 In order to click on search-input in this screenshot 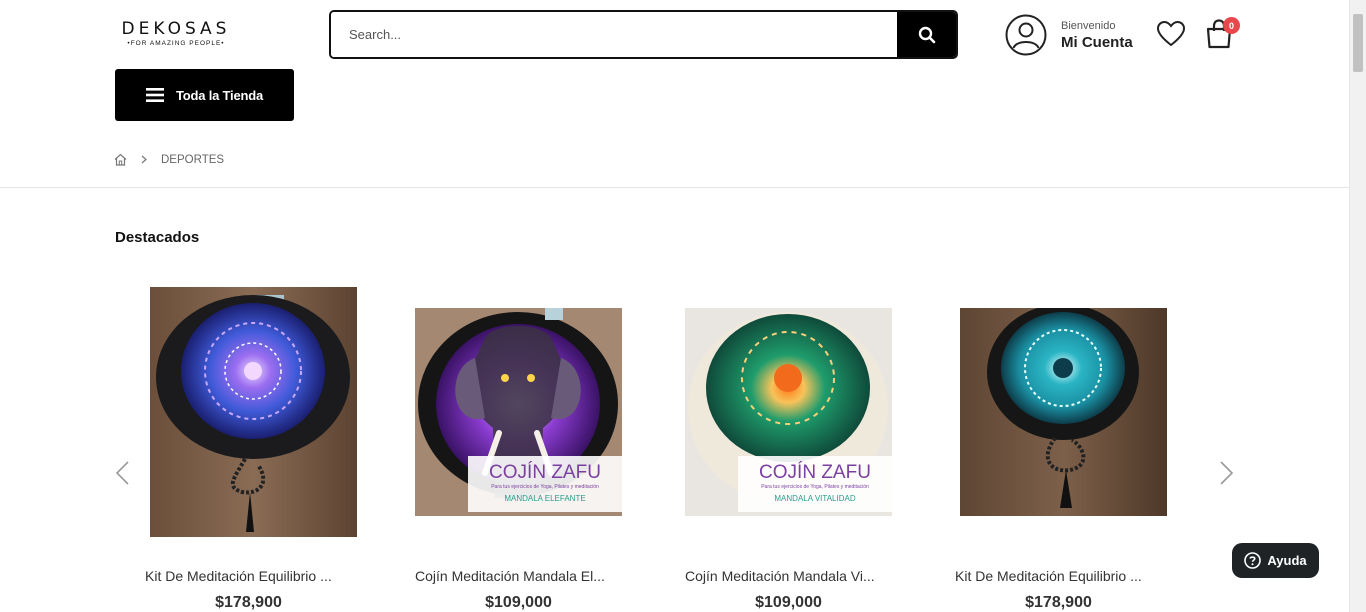, I will do `click(614, 34)`.